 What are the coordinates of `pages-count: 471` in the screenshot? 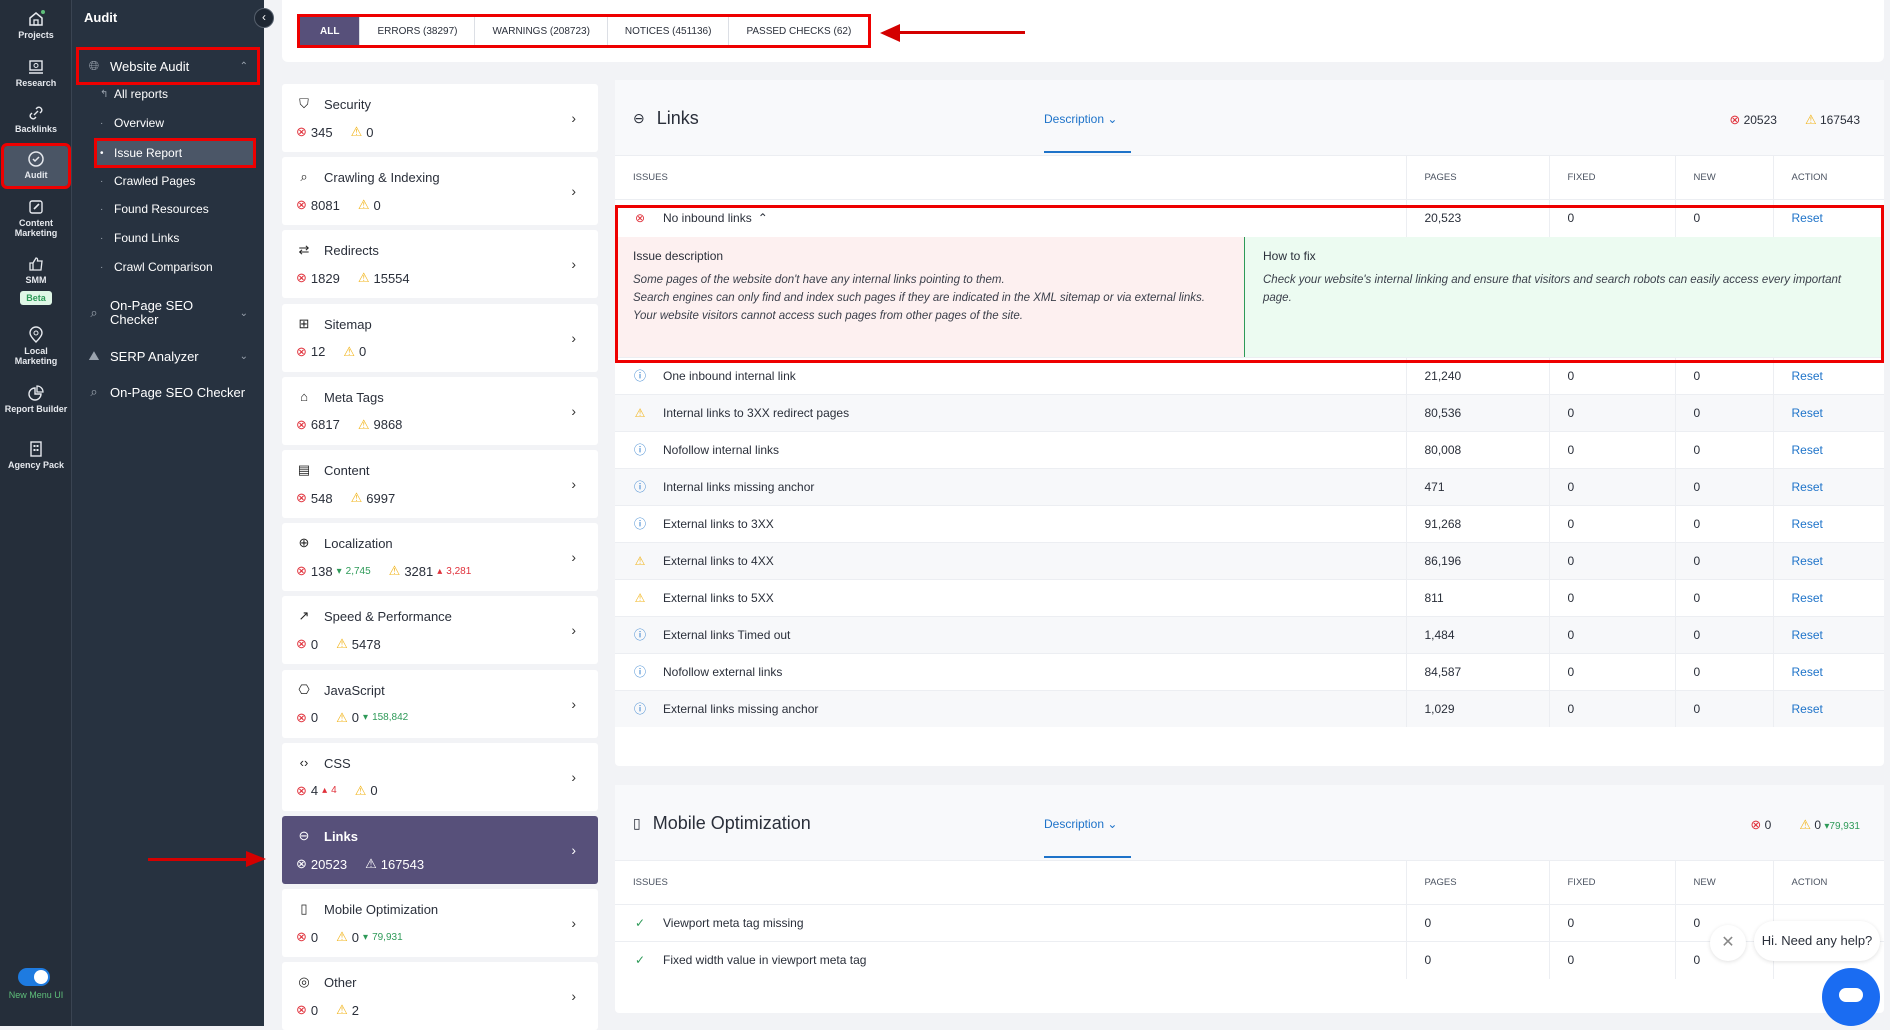 It's located at (1478, 486).